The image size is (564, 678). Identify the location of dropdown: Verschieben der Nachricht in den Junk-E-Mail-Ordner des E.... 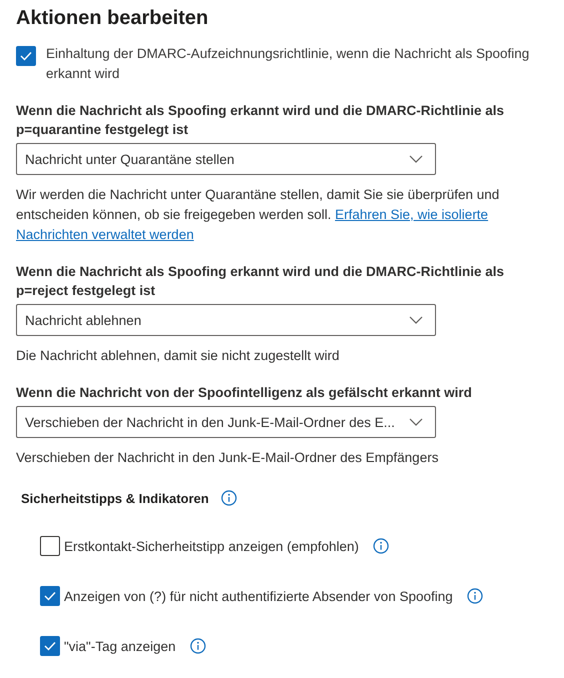
(226, 422).